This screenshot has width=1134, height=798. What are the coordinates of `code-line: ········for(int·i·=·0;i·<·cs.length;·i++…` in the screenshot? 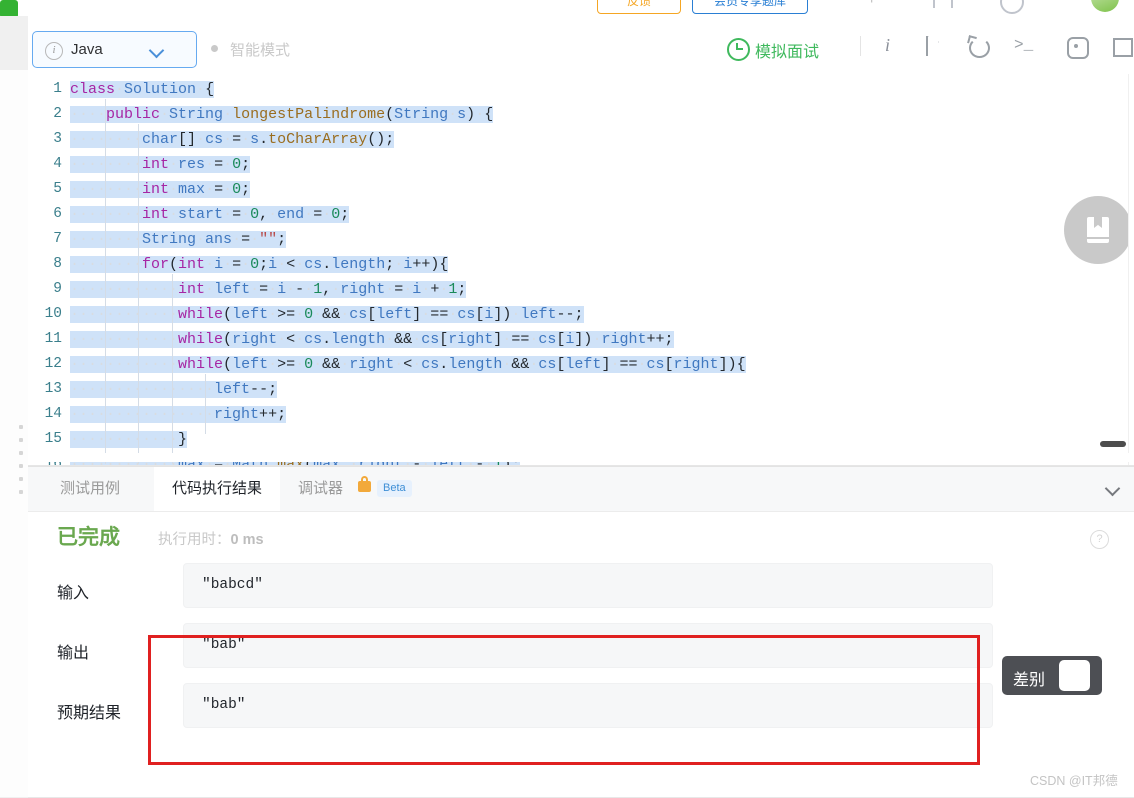 It's located at (259, 264).